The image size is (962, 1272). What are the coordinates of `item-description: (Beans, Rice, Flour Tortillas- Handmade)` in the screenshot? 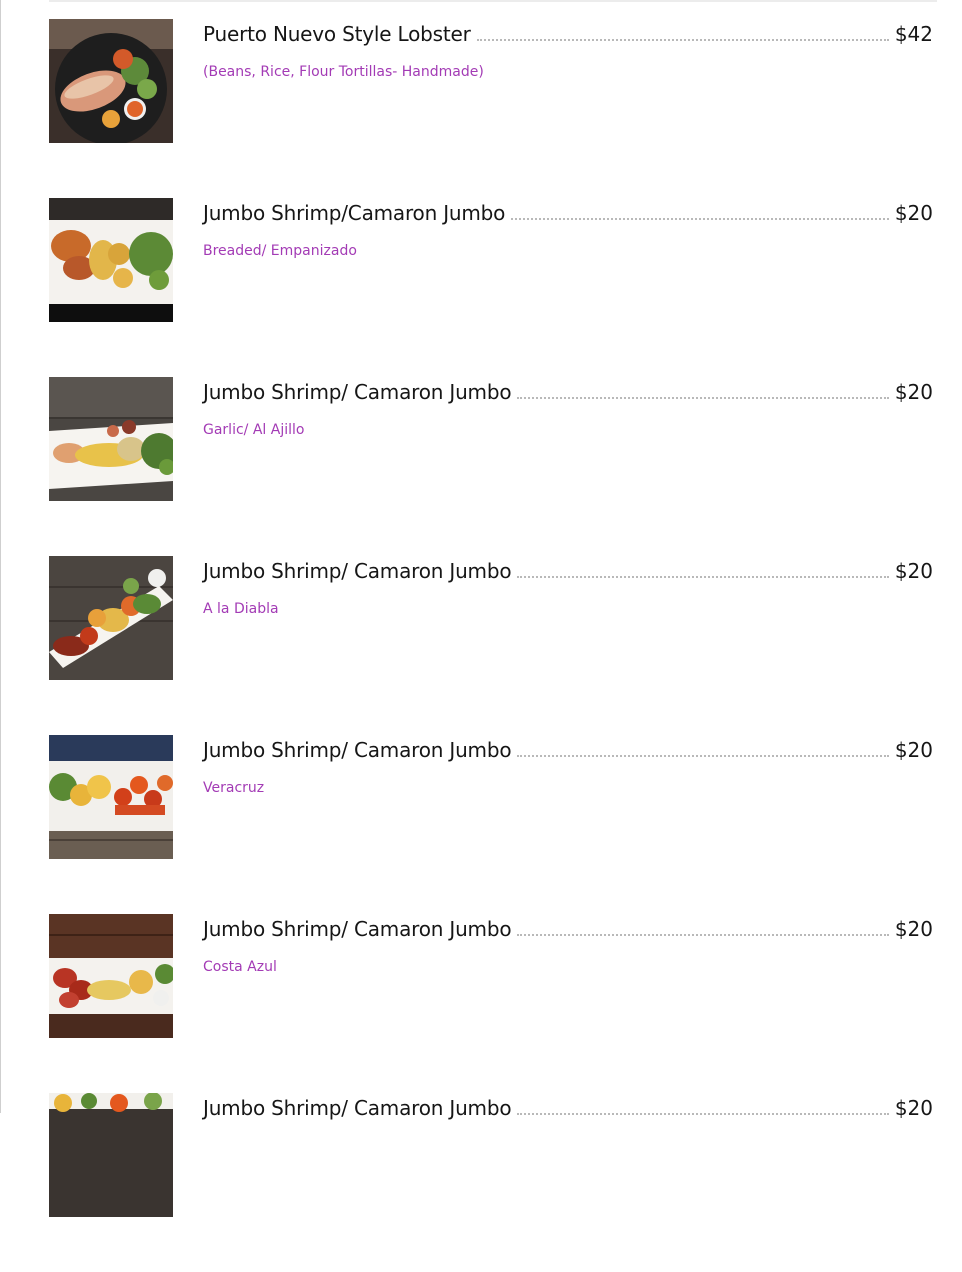 It's located at (343, 72).